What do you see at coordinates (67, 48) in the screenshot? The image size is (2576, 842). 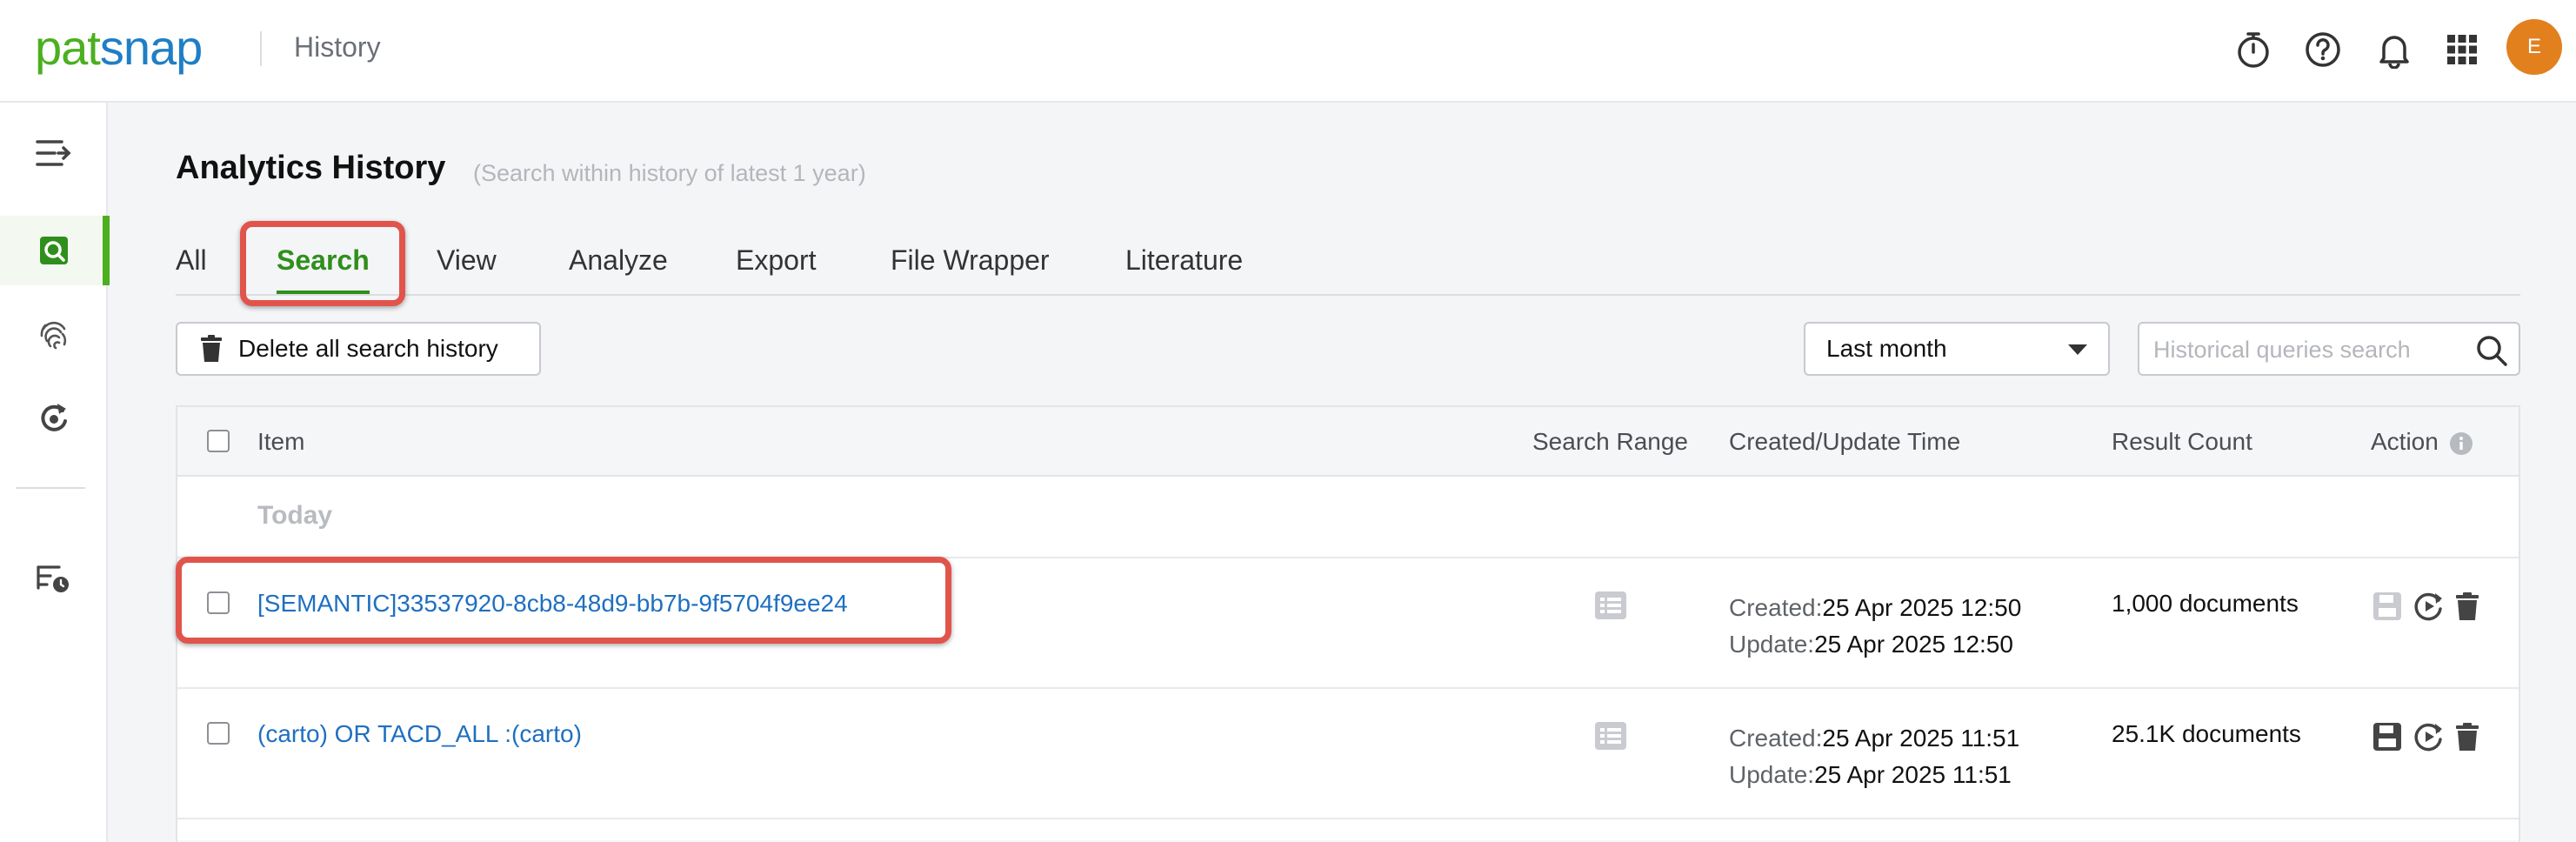 I see `logo-text-pat: pat` at bounding box center [67, 48].